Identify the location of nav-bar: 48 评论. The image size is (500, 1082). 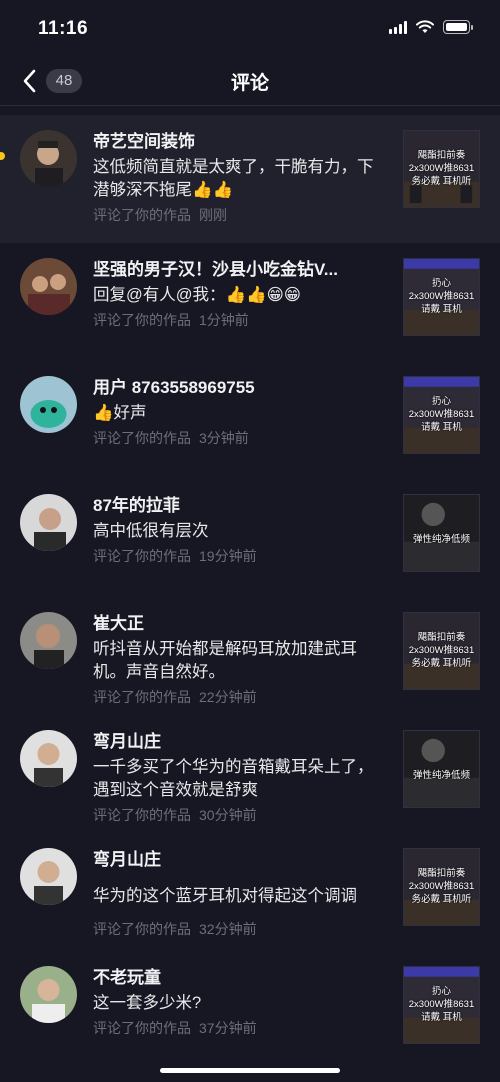
(250, 81).